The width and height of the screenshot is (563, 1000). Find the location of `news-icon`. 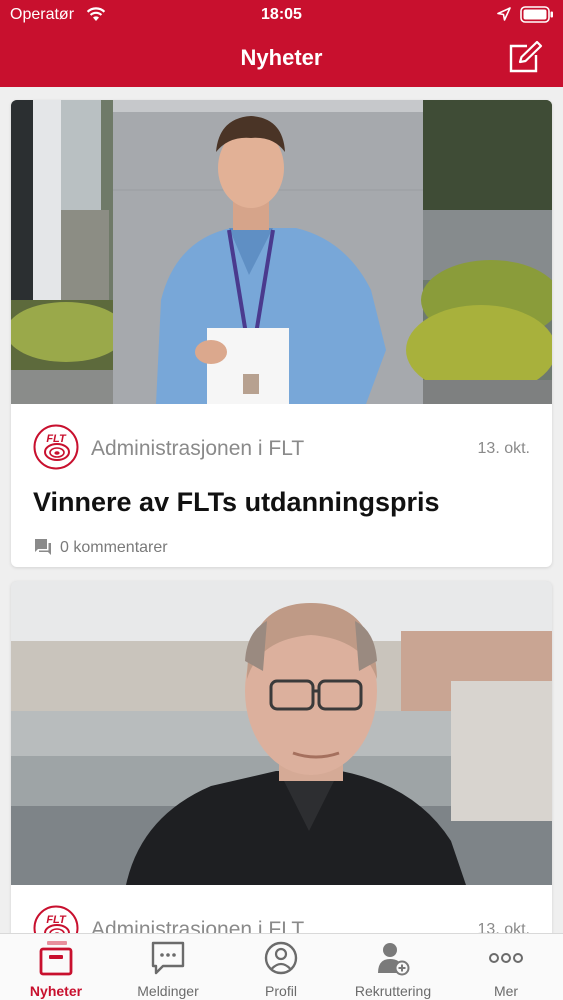

news-icon is located at coordinates (56, 958).